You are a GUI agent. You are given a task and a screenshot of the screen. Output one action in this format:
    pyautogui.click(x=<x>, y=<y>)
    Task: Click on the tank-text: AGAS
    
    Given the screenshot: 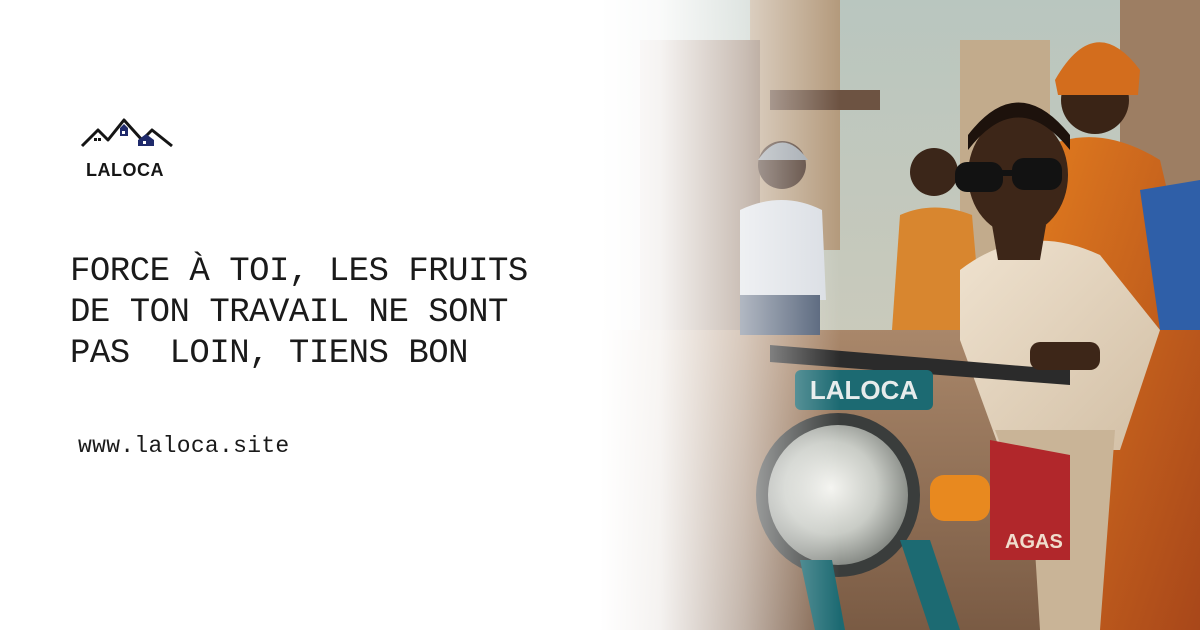 What is the action you would take?
    pyautogui.click(x=1034, y=542)
    